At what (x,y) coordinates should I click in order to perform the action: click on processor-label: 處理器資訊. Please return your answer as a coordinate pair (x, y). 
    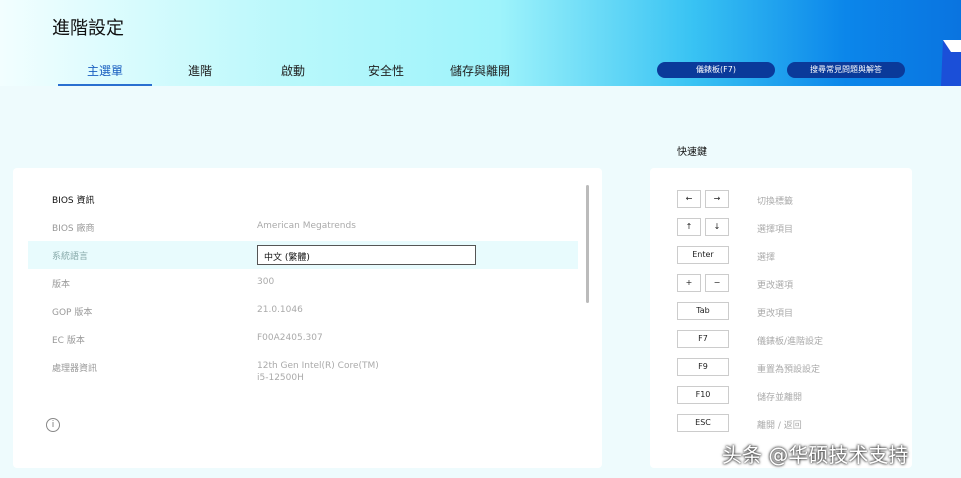
    Looking at the image, I should click on (75, 369).